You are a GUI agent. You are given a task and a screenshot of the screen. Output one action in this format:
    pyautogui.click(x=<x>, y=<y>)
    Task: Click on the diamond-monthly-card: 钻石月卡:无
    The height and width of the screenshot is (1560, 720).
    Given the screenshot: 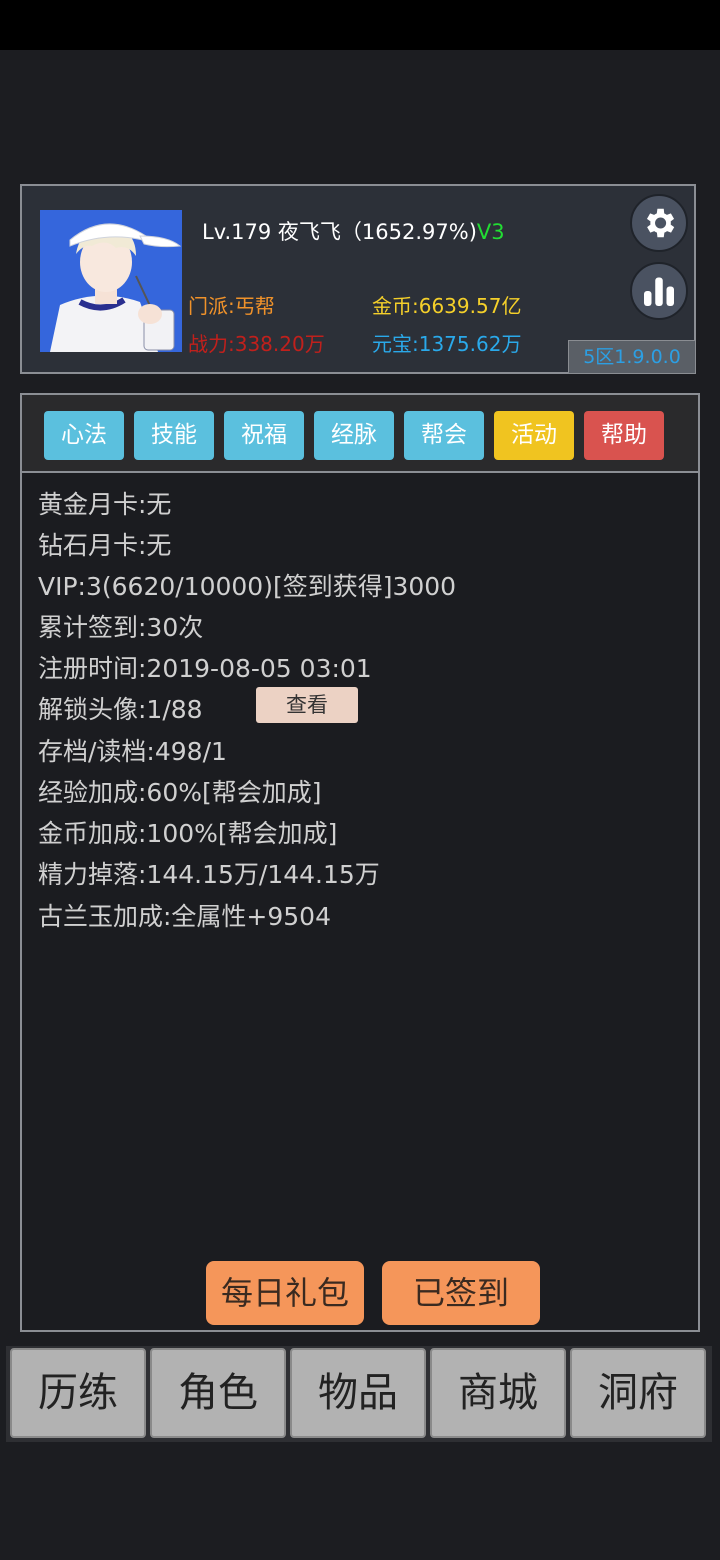 What is the action you would take?
    pyautogui.click(x=105, y=545)
    